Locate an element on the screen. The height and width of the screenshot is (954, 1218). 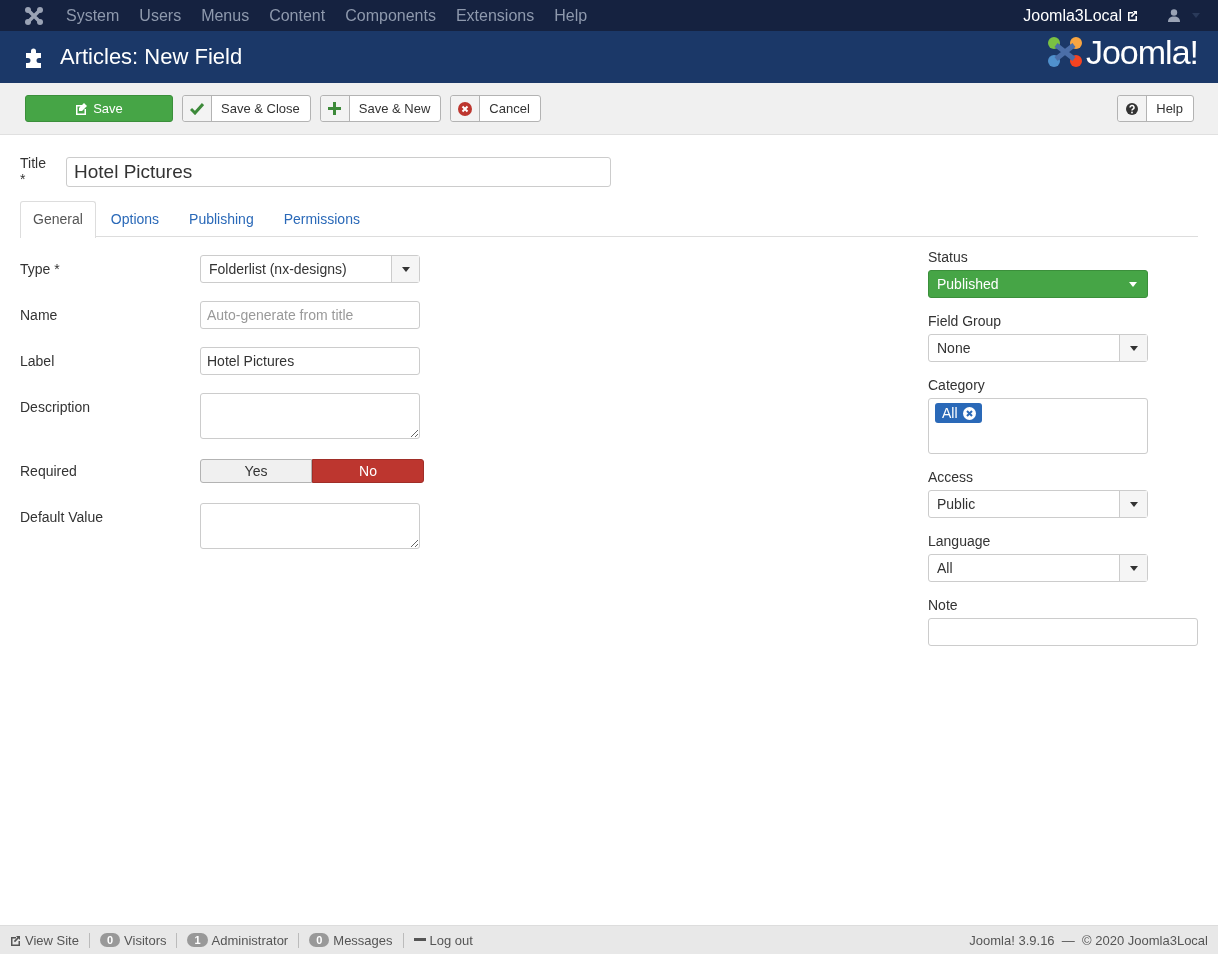
tab: Permissions is located at coordinates (321, 219).